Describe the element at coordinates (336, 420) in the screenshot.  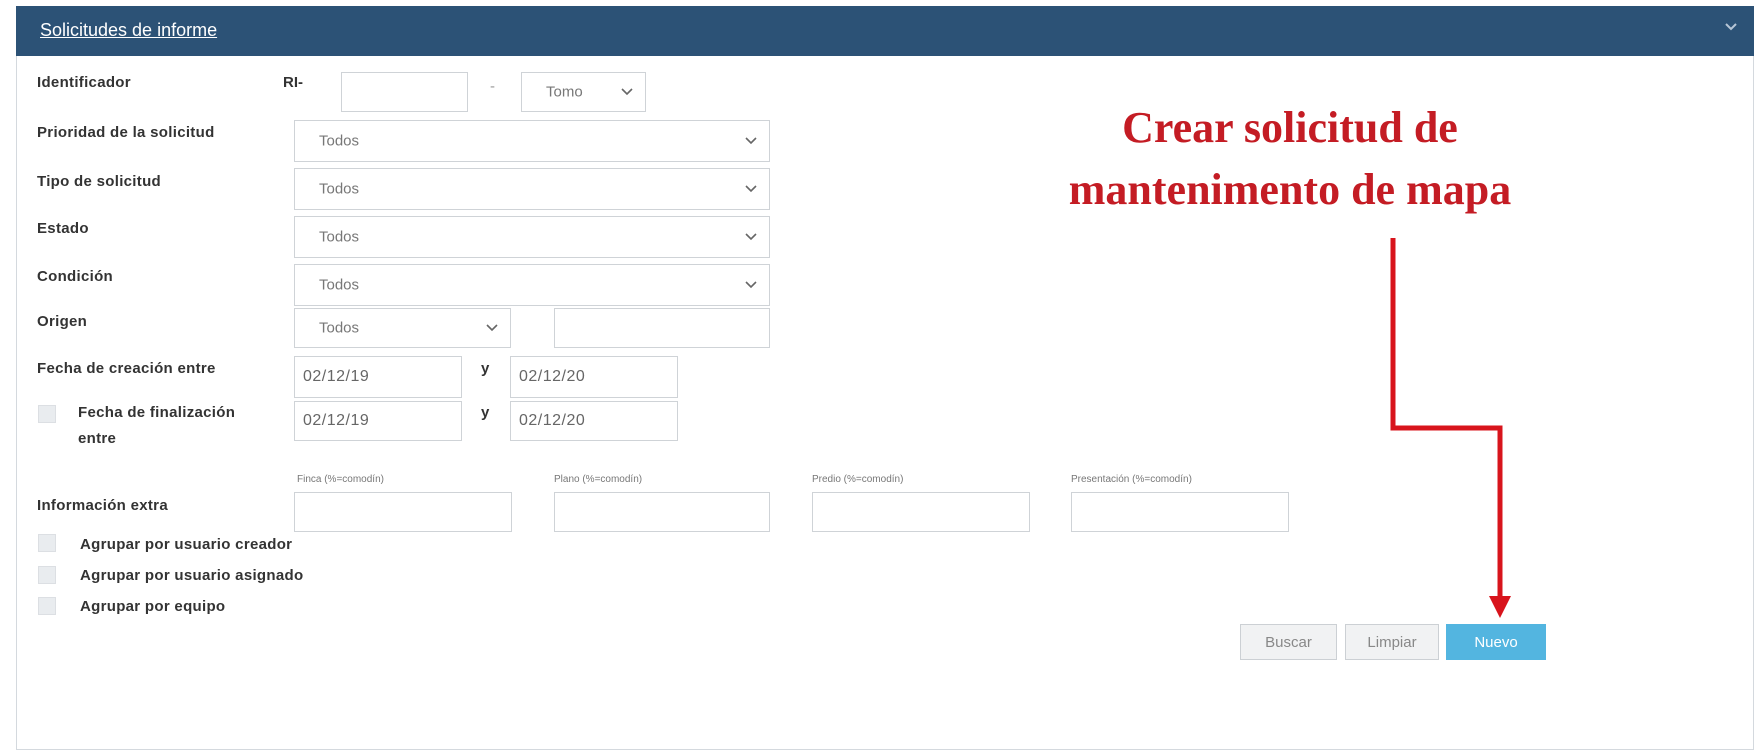
I see `fecha-finalizacion-from-value: 02/12/19` at that location.